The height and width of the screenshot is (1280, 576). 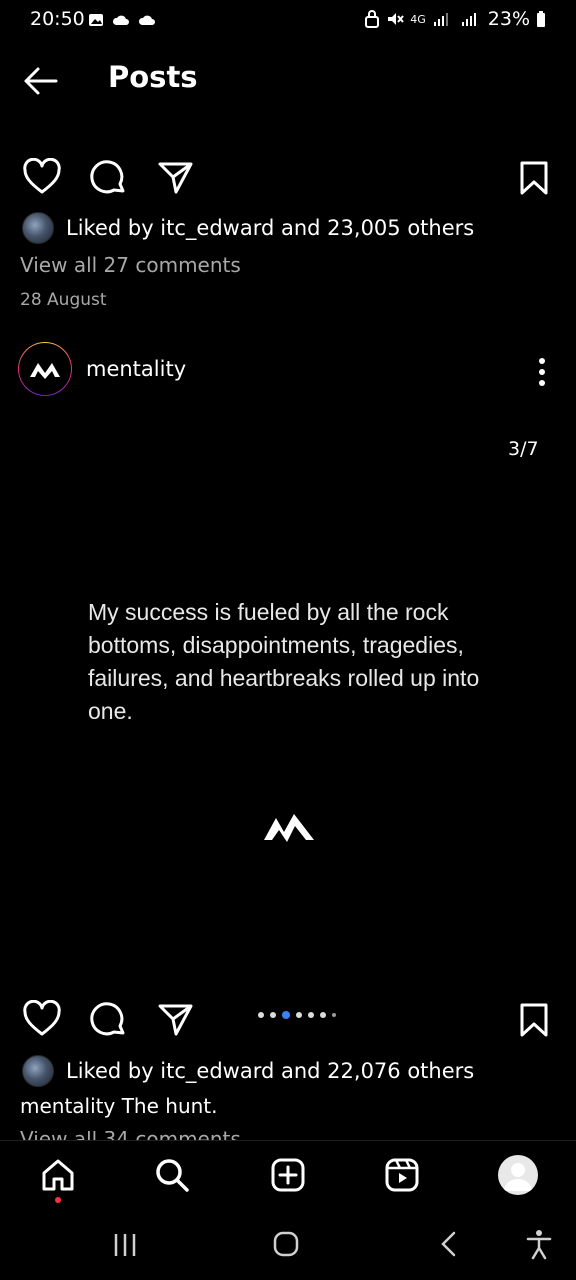 I want to click on home-icon, so click(x=58, y=1175).